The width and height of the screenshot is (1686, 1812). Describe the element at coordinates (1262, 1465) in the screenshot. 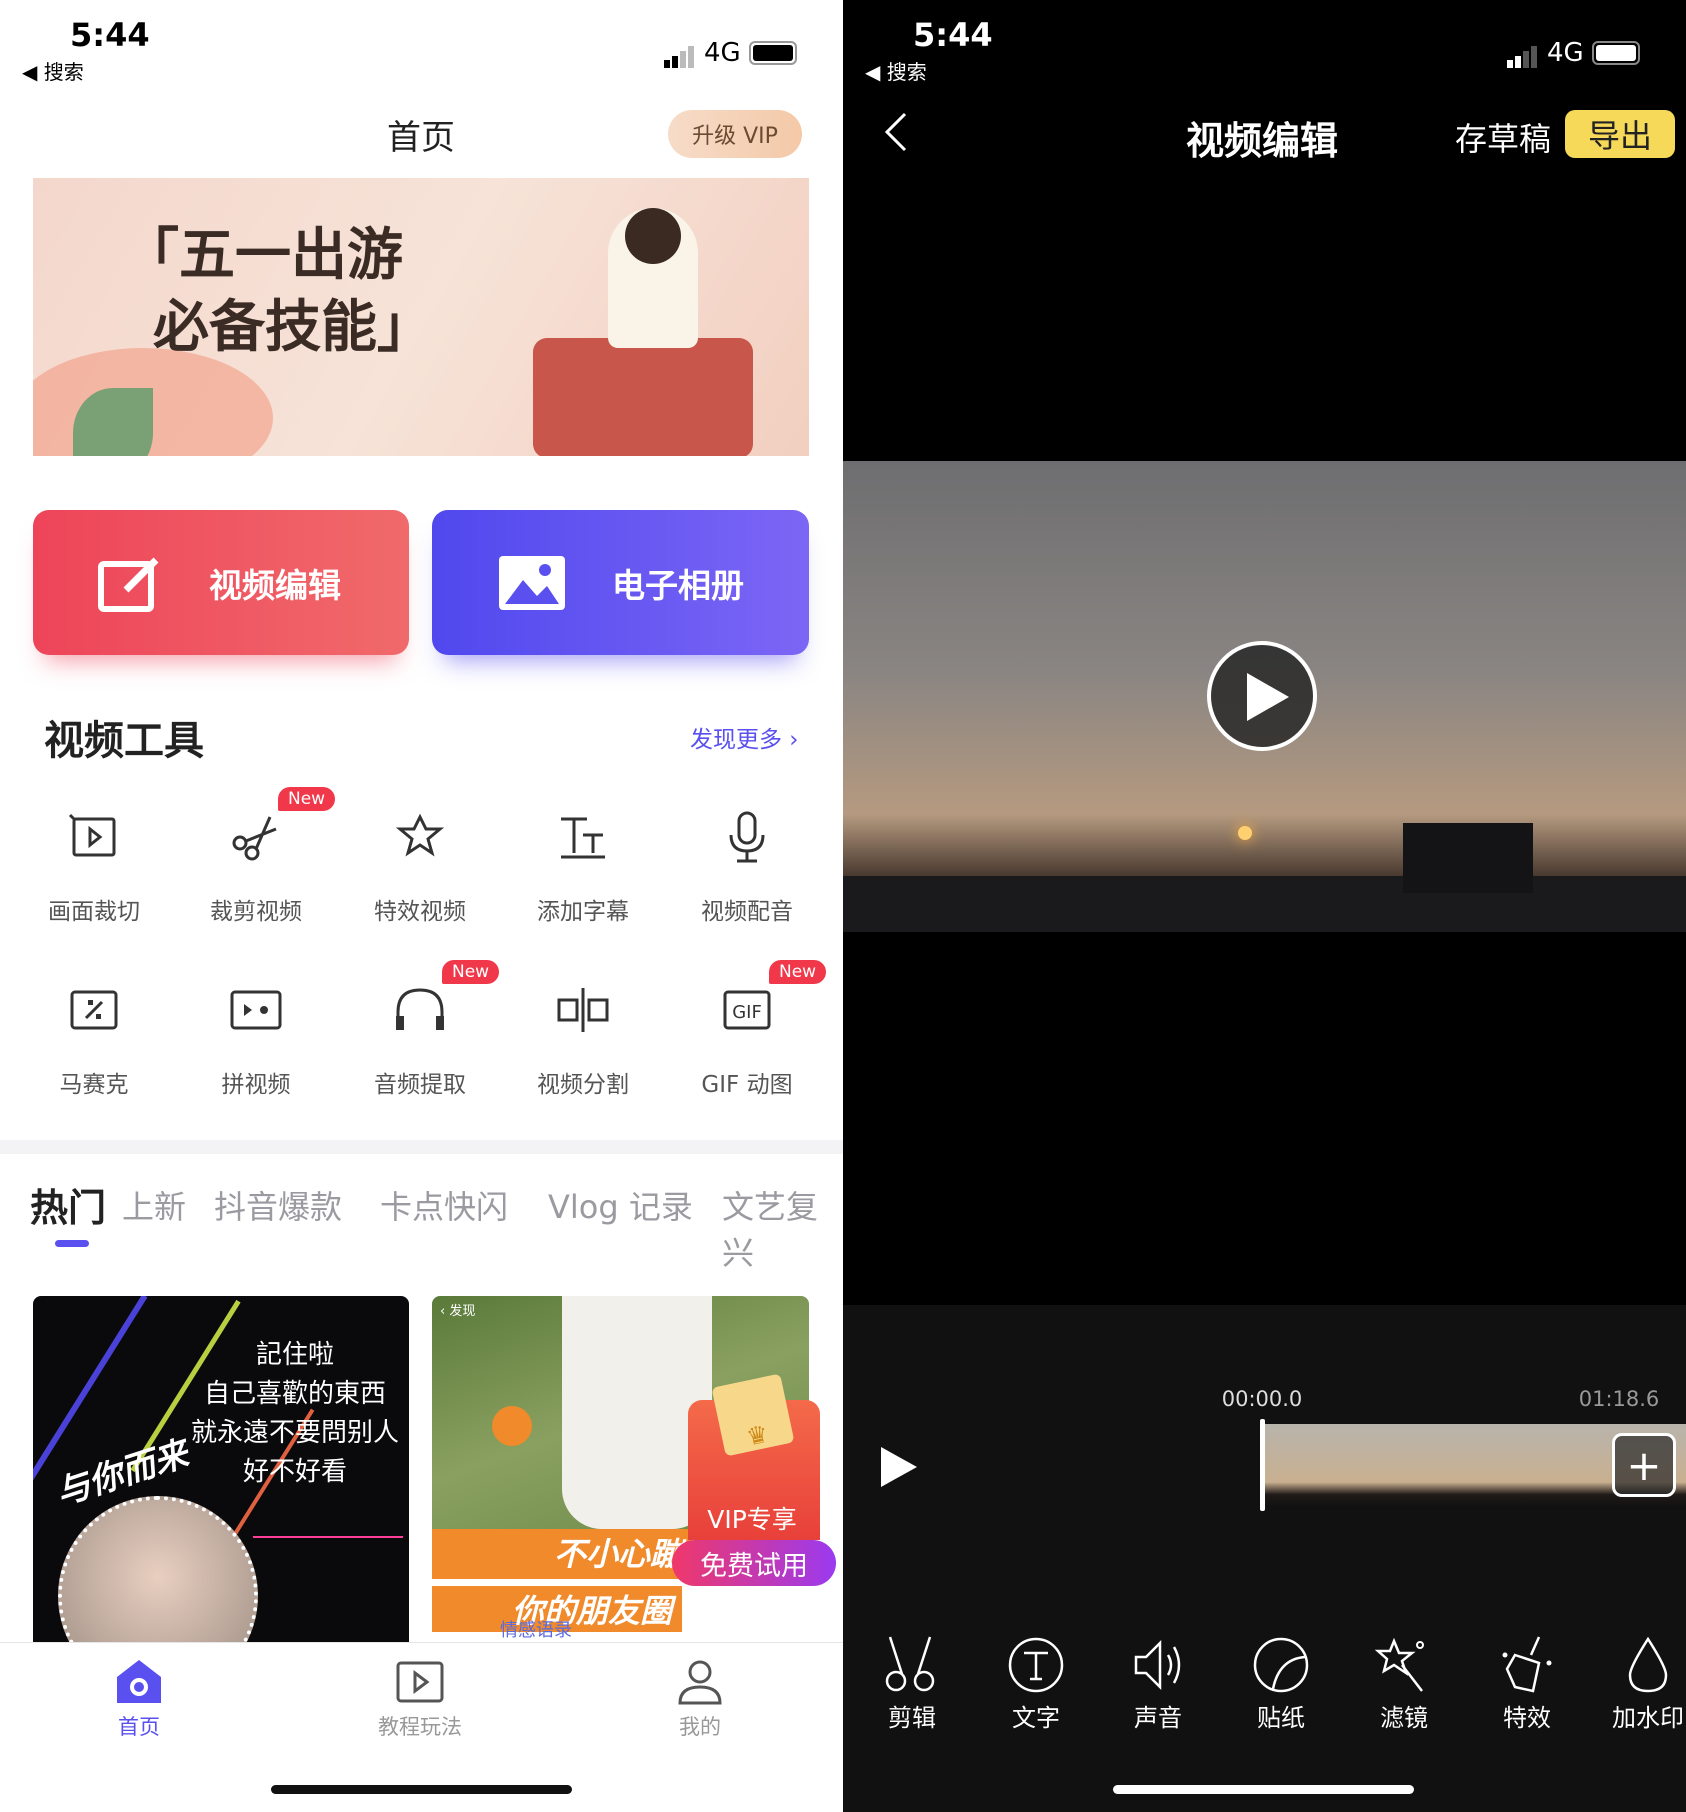

I see `playhead` at that location.